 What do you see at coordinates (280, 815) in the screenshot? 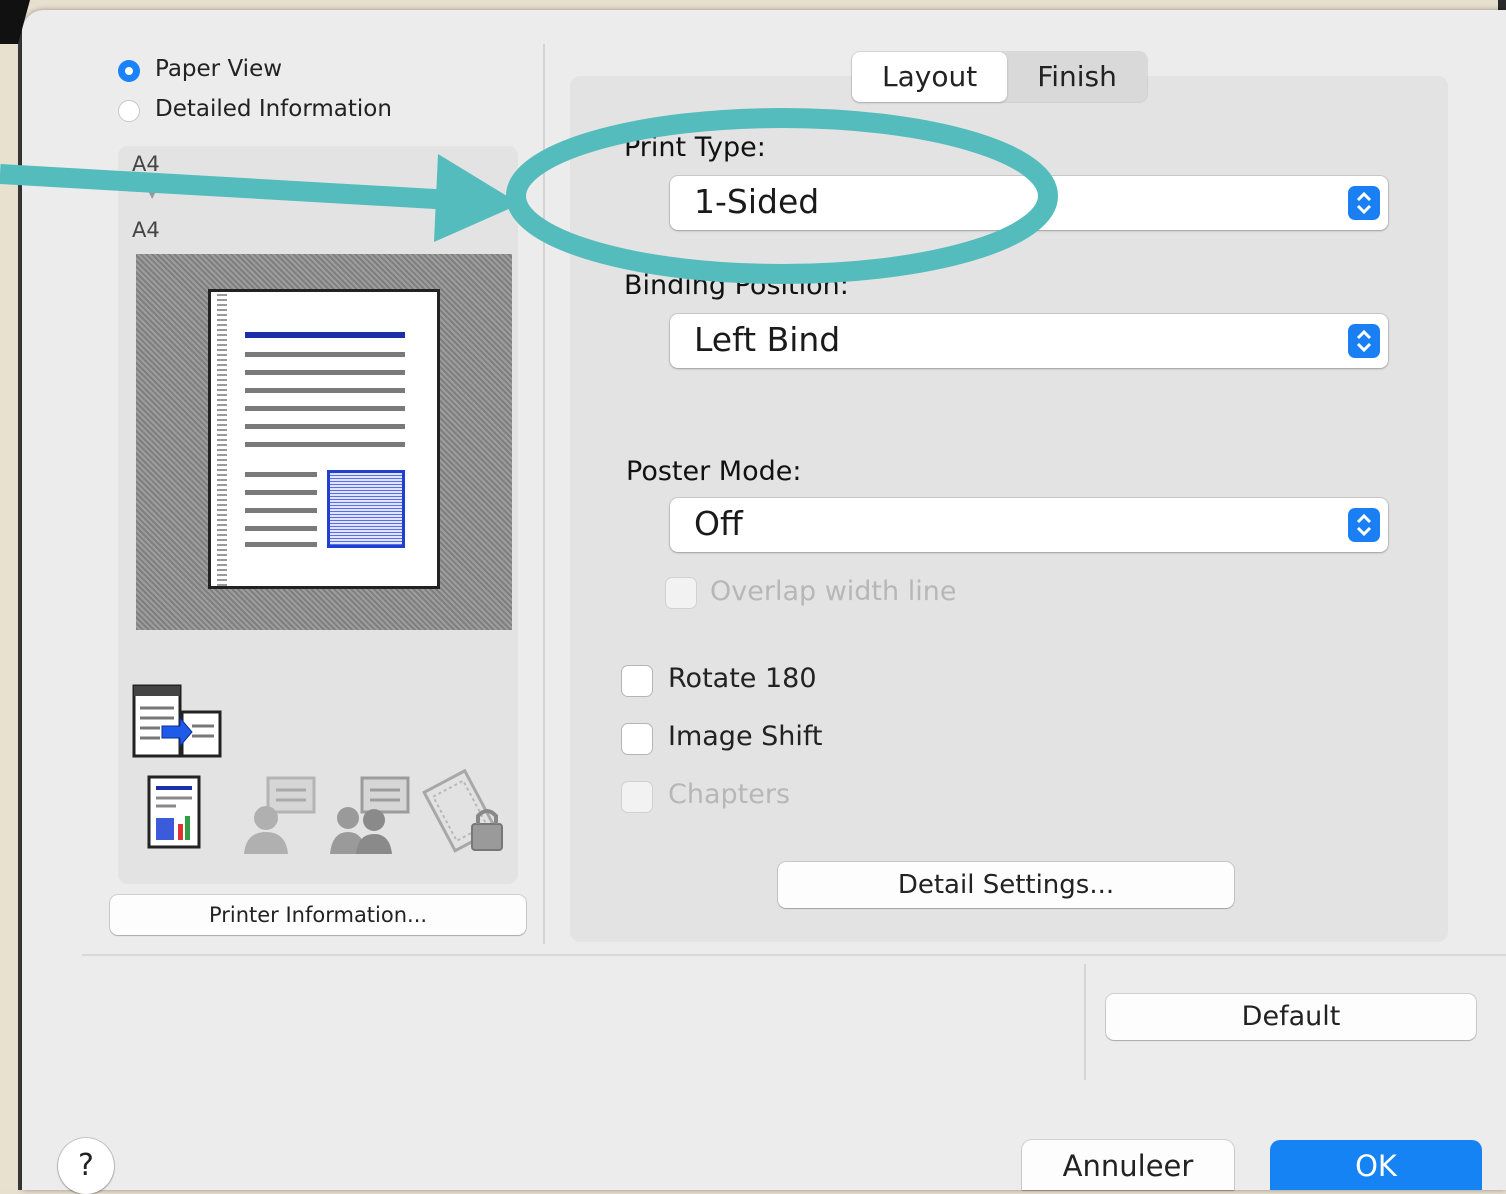
I see `user-comment-icon` at bounding box center [280, 815].